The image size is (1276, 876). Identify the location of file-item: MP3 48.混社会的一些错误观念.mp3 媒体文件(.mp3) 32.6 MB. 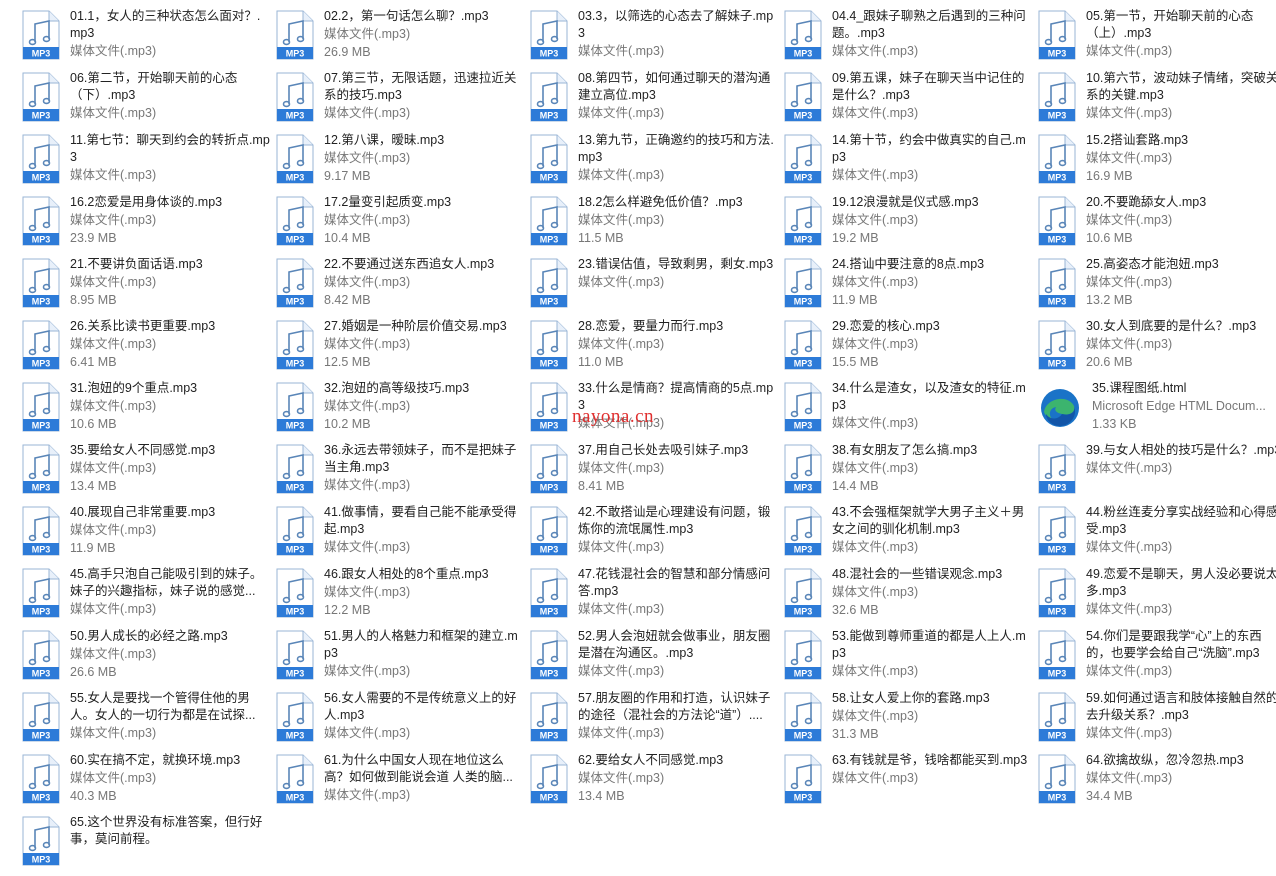
(911, 597).